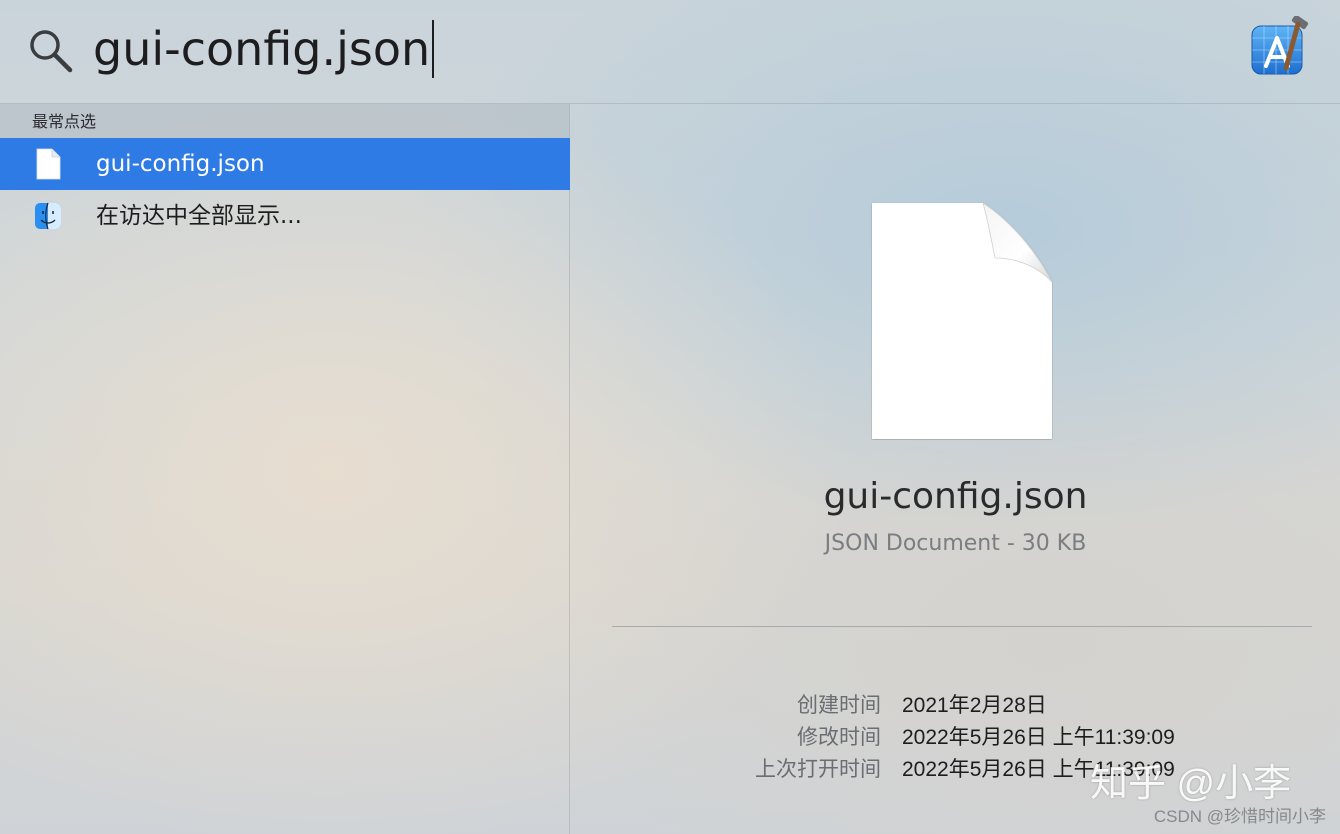  I want to click on metadata-row-modified: 修改时间 2022年5月26日 上午11:39:09, so click(955, 738).